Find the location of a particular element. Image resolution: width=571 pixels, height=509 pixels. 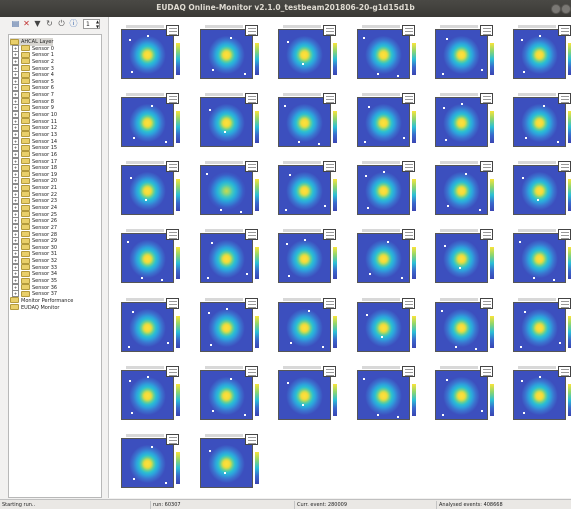

close-button is located at coordinates (566, 9).